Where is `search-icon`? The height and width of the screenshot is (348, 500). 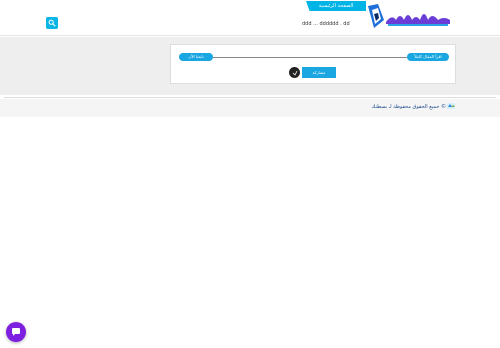 search-icon is located at coordinates (52, 23).